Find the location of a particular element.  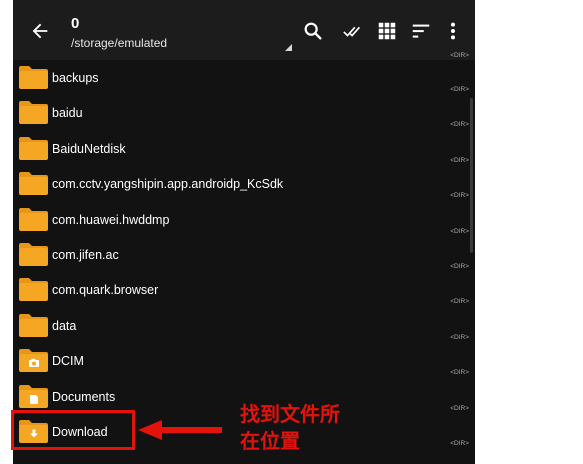

file-name: com.huawei.hwddmp is located at coordinates (111, 219).